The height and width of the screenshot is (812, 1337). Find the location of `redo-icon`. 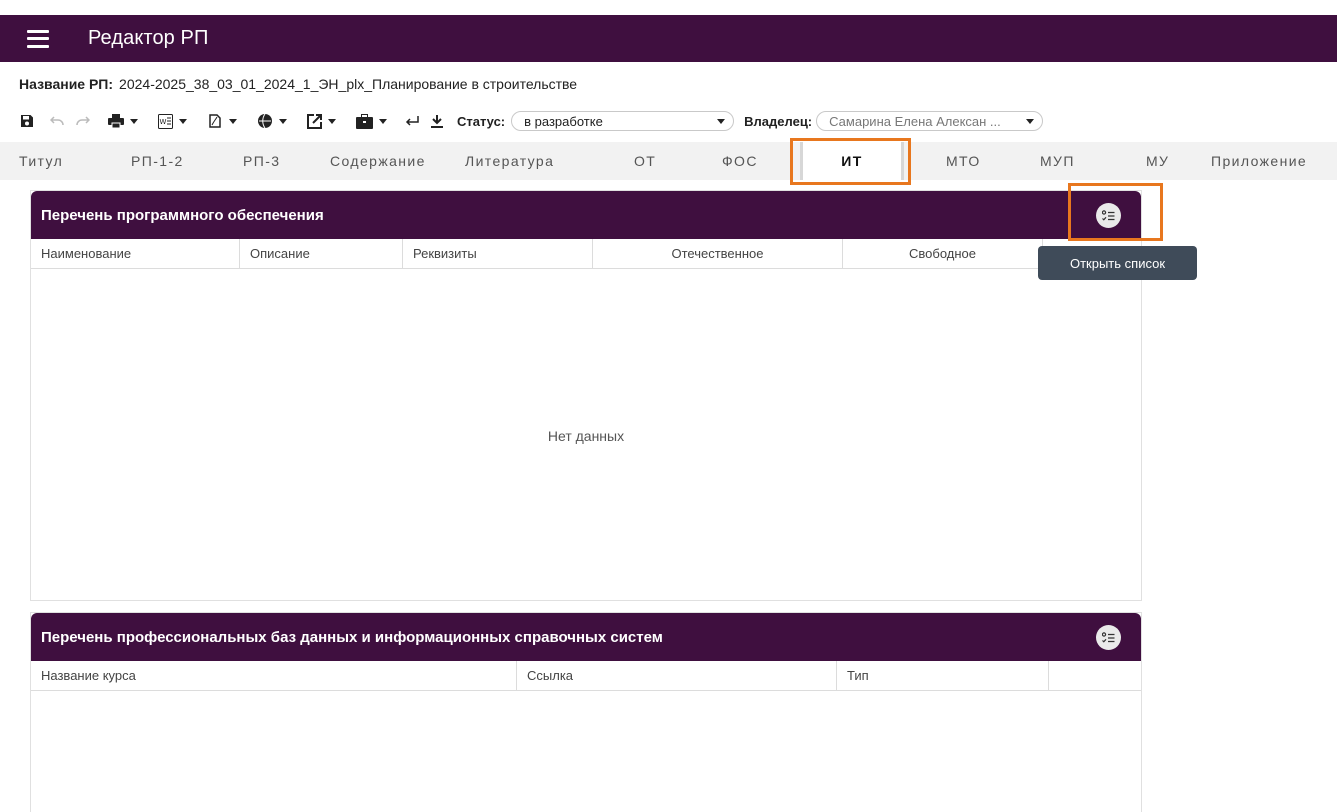

redo-icon is located at coordinates (83, 121).